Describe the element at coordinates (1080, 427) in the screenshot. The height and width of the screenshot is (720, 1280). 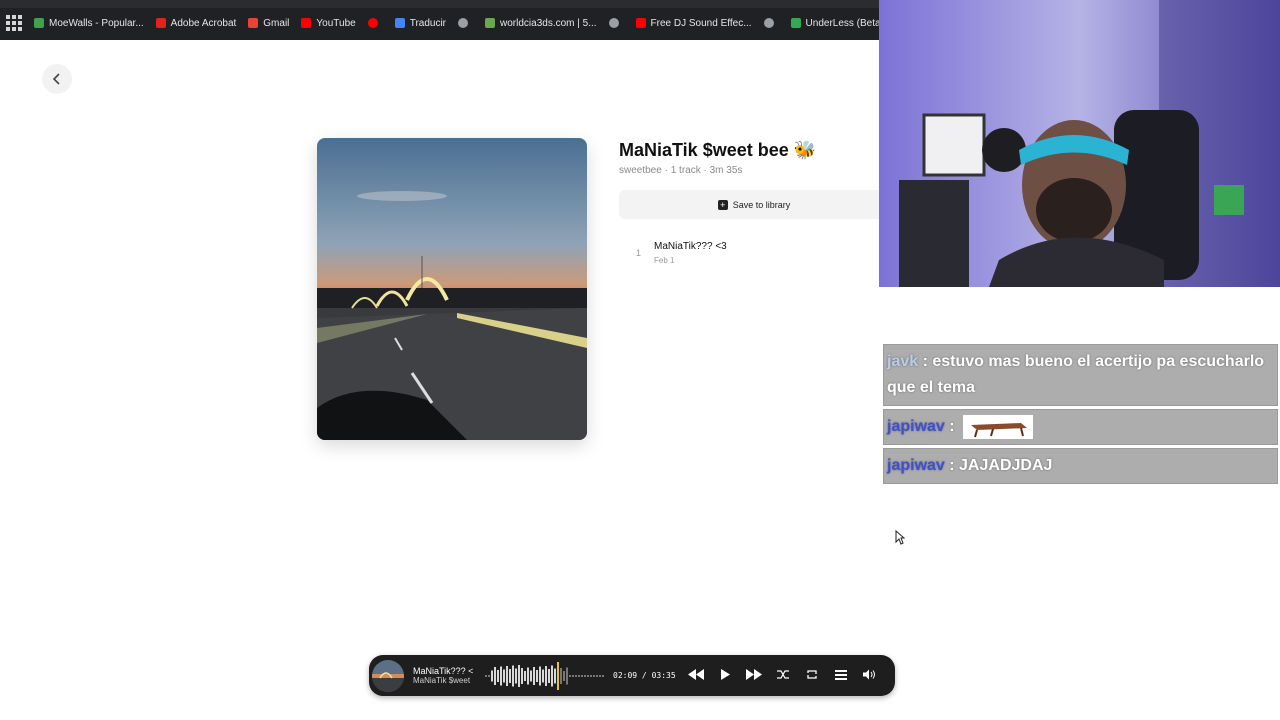
I see `chat-message: japiwav :` at that location.